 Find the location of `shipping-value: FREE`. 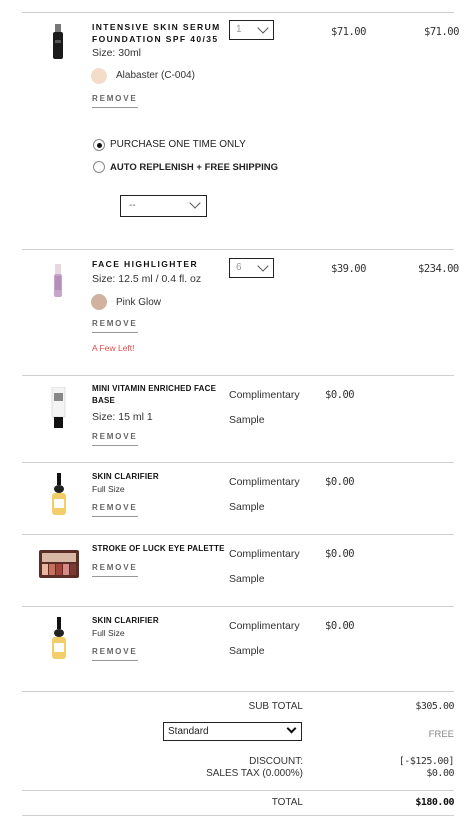

shipping-value: FREE is located at coordinates (441, 734).